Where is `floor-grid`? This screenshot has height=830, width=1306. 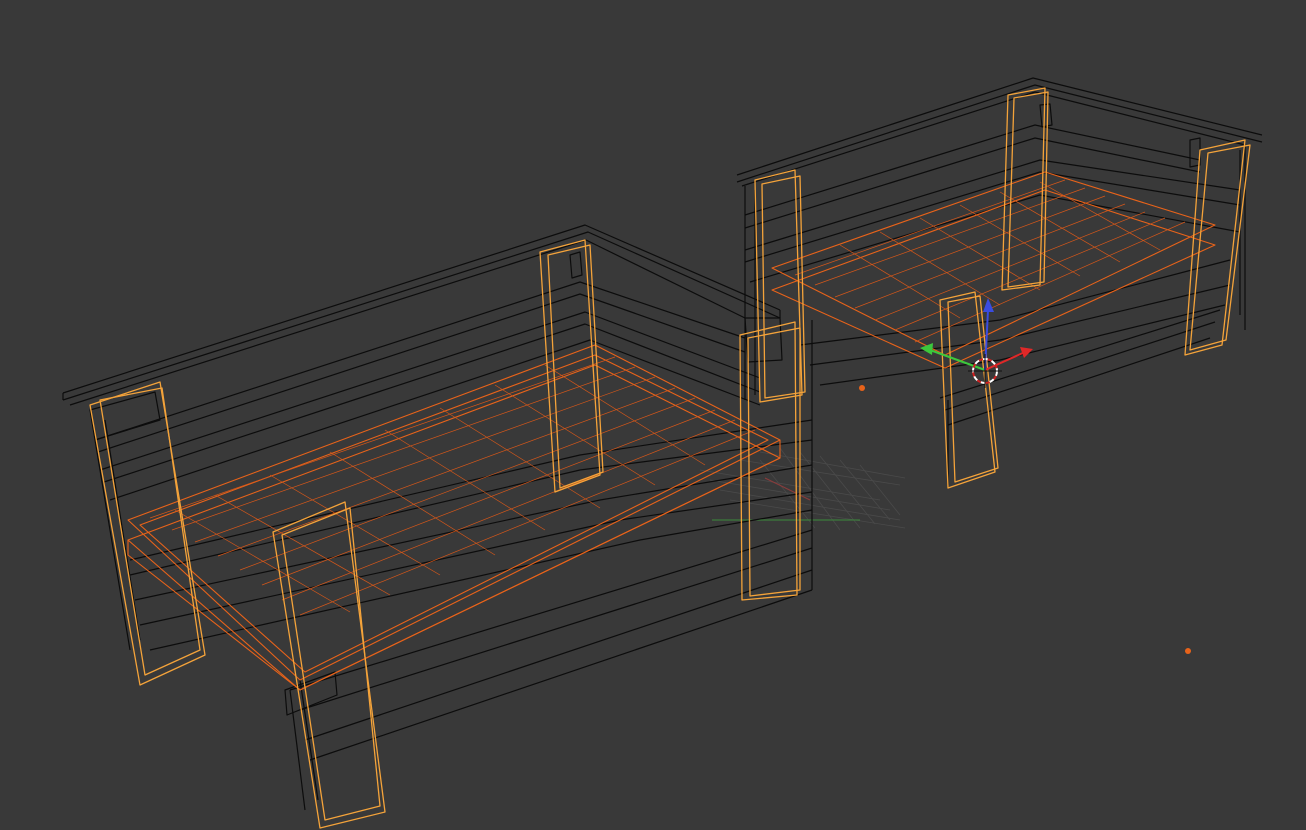 floor-grid is located at coordinates (802, 489).